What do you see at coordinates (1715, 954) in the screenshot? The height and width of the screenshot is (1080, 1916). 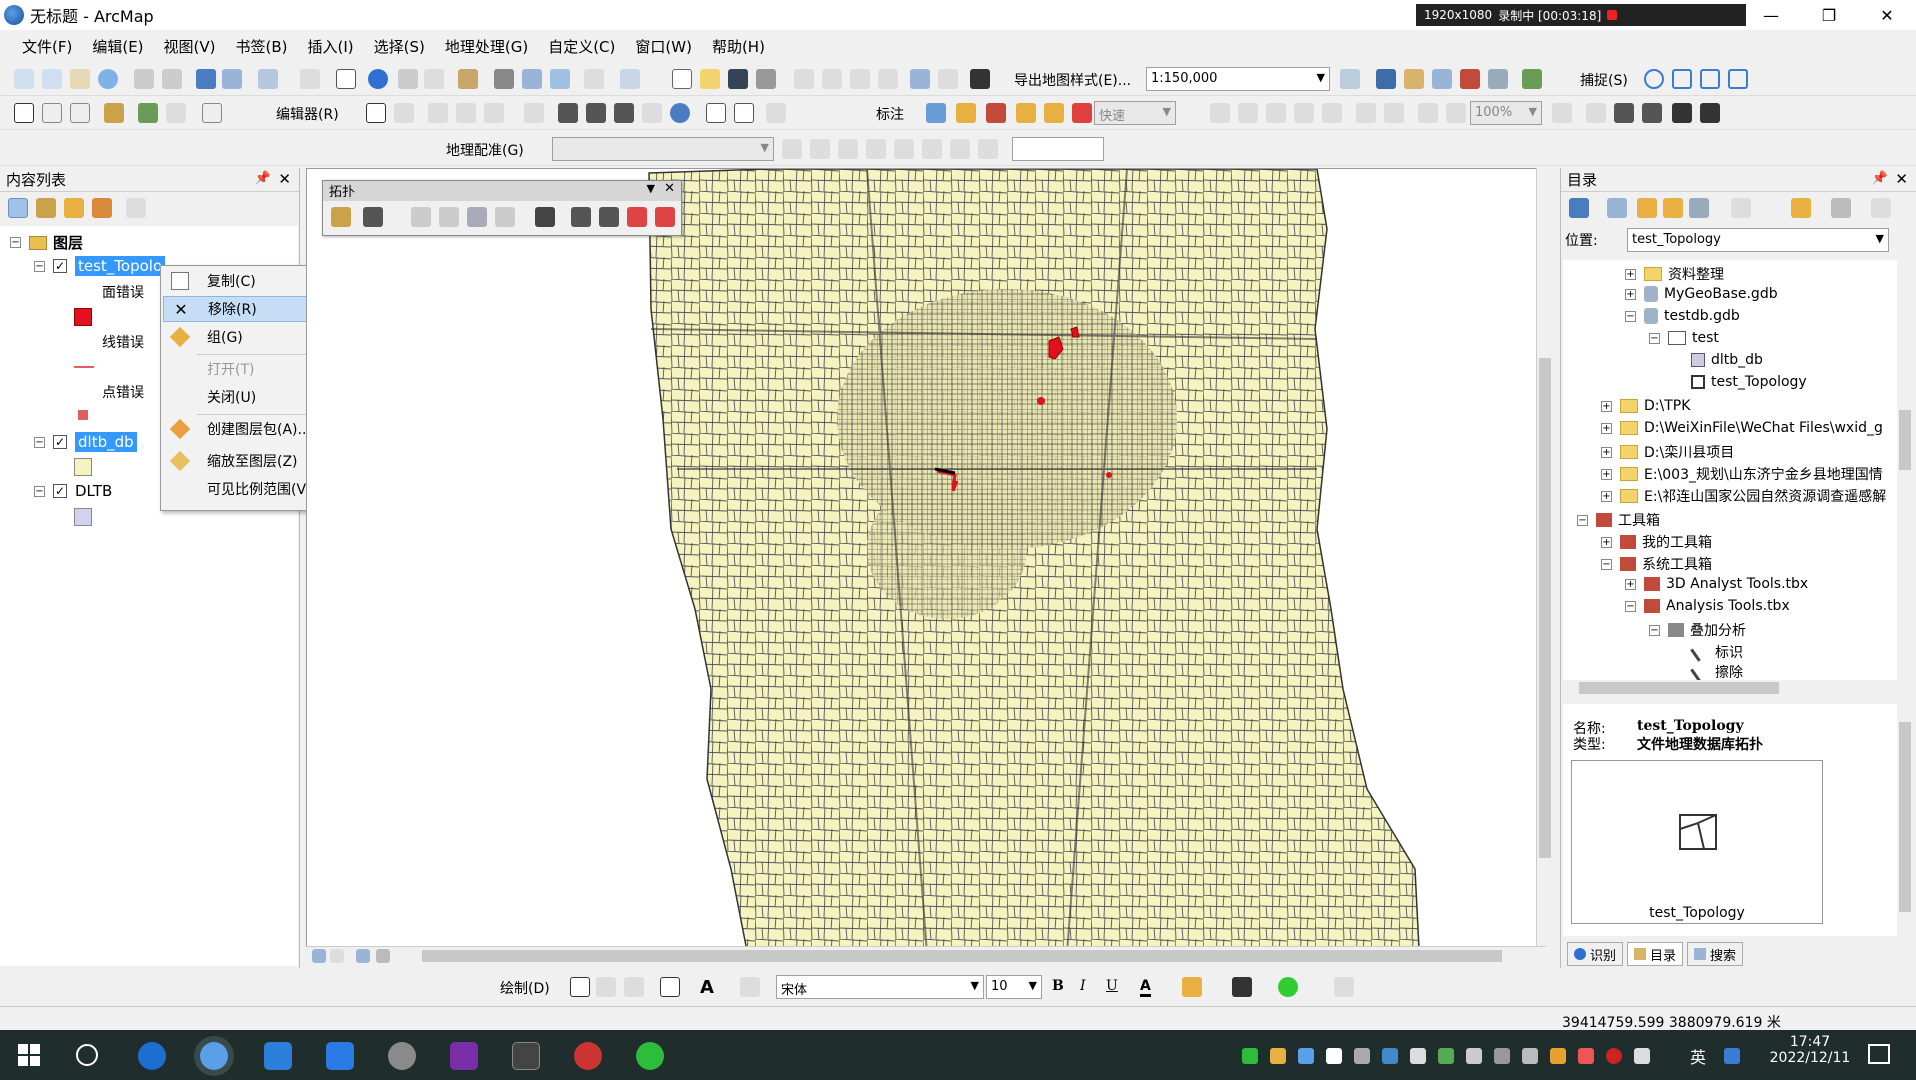 I see `tab-search: 搜索` at bounding box center [1715, 954].